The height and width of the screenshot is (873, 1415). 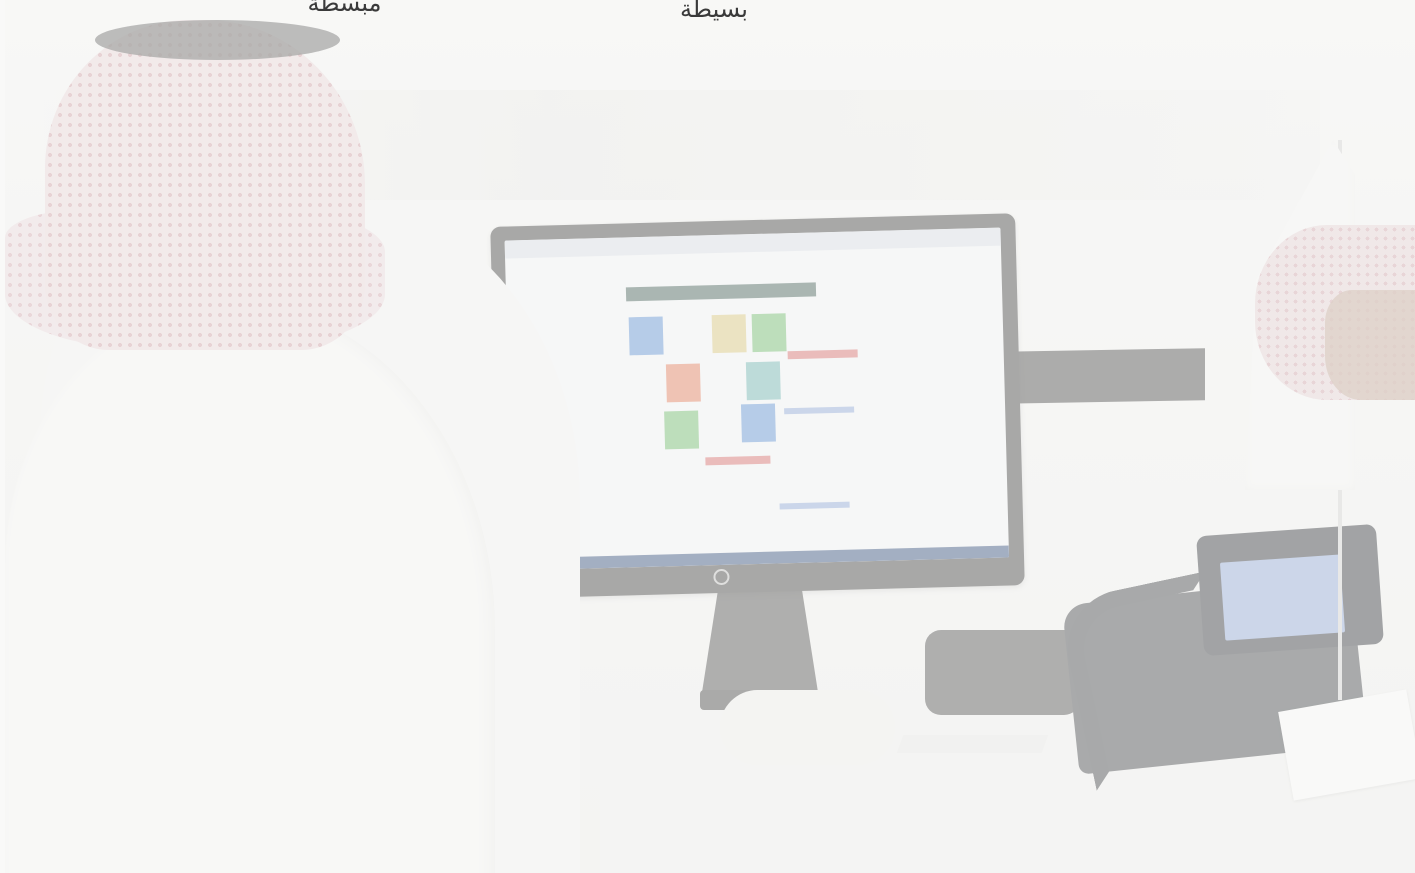 What do you see at coordinates (714, 11) in the screenshot?
I see `feature-label-simple: بسيطة` at bounding box center [714, 11].